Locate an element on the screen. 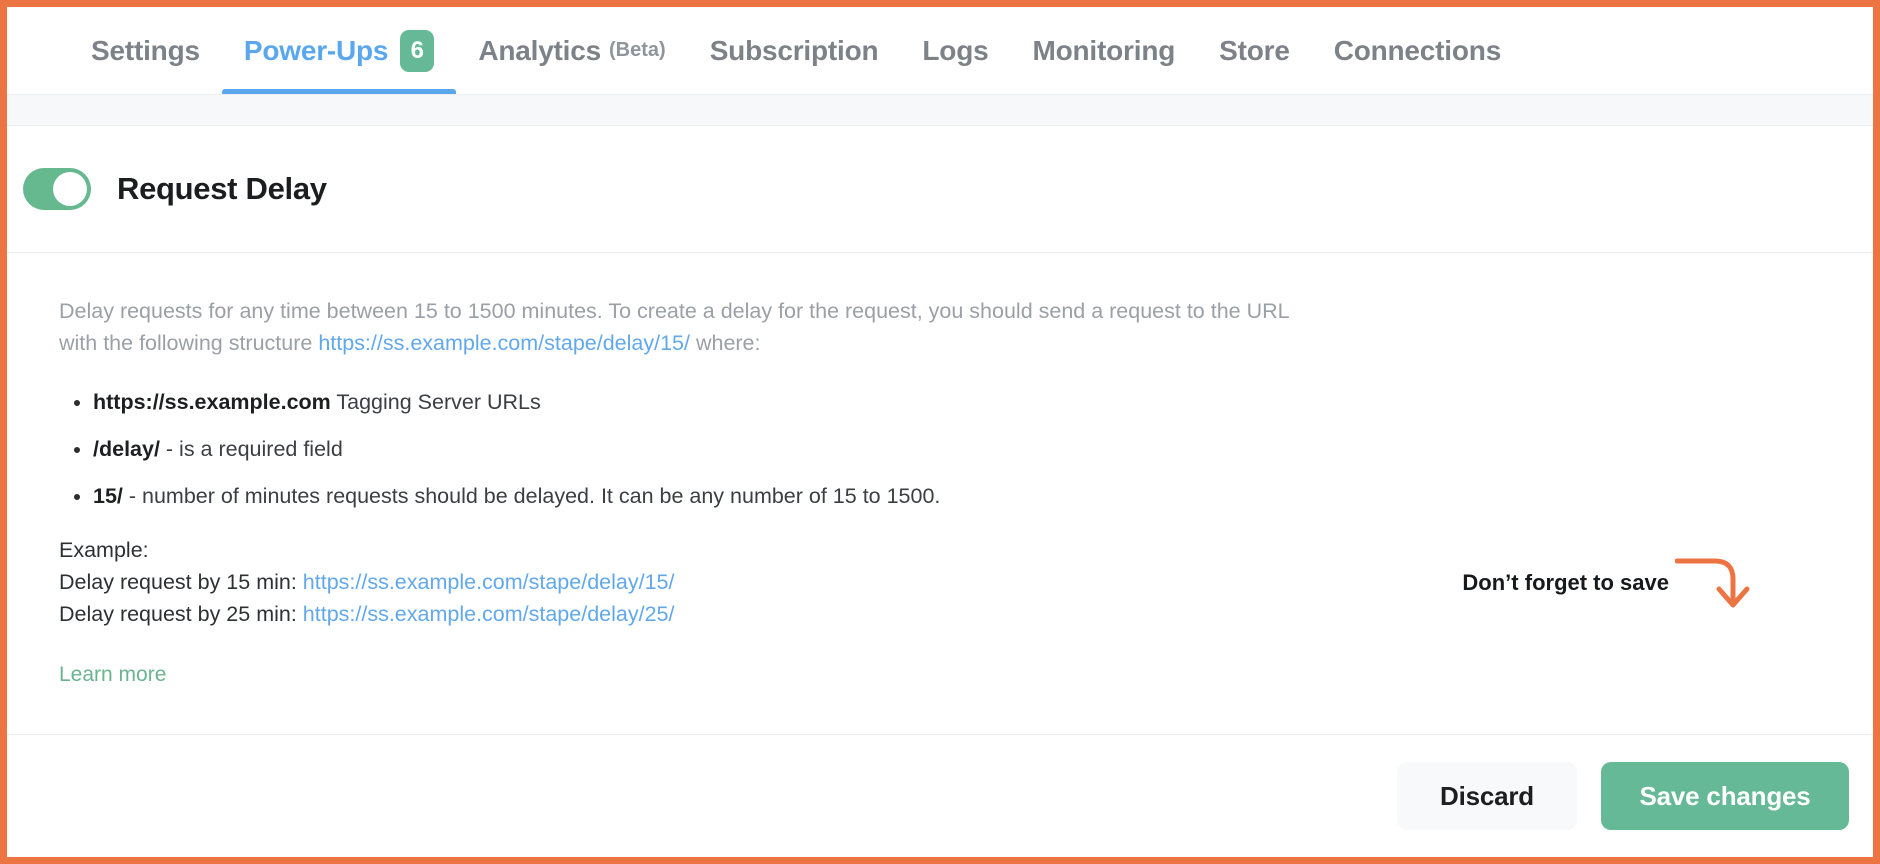  tab-label: Monitoring is located at coordinates (1104, 50).